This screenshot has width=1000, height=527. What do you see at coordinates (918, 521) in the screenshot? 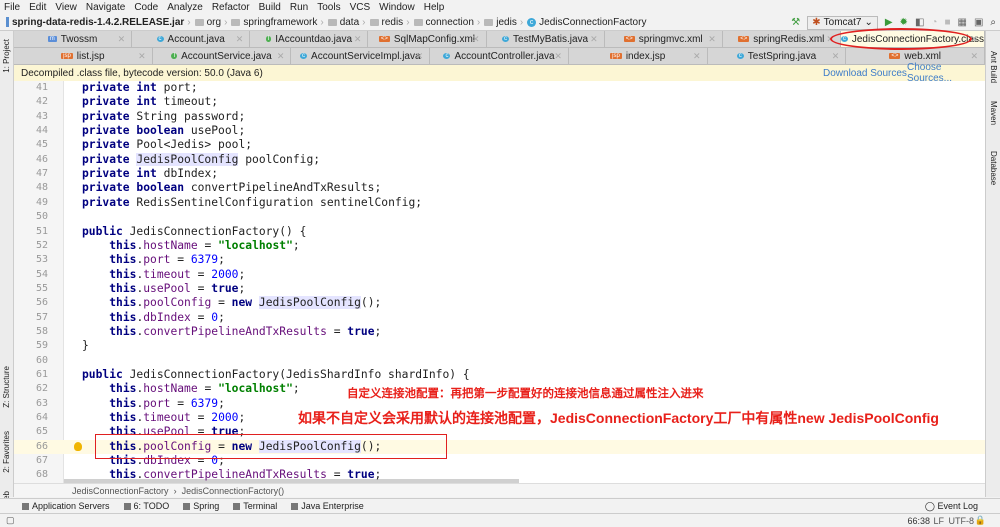
I see `cursor-position: 66:38` at bounding box center [918, 521].